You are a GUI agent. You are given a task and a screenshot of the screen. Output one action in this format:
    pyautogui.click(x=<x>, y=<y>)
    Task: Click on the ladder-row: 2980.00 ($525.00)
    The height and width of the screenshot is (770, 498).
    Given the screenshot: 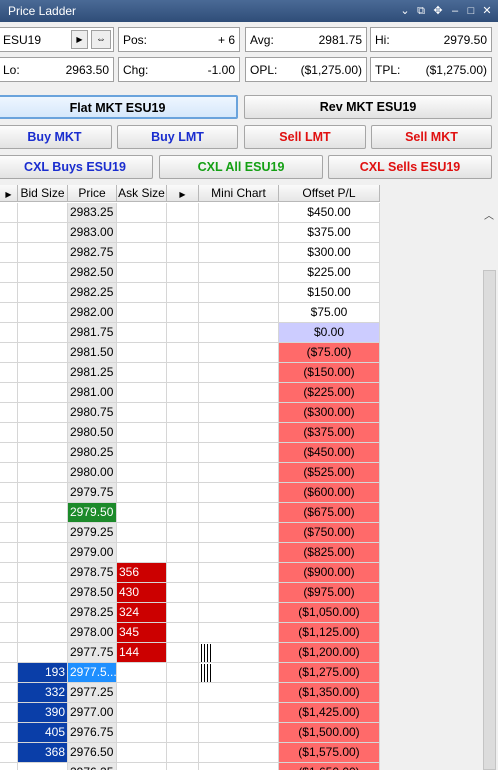 What is the action you would take?
    pyautogui.click(x=190, y=473)
    